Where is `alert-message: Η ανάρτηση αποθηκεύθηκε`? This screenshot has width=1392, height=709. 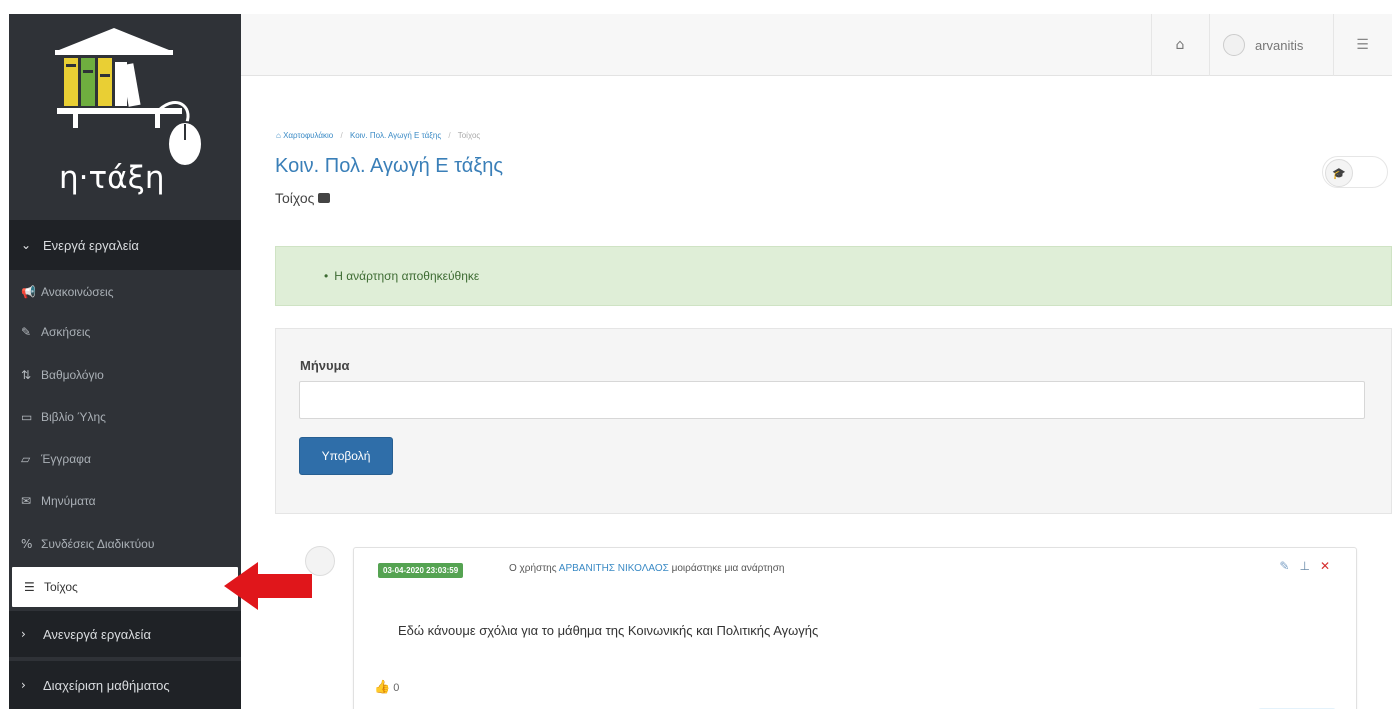 alert-message: Η ανάρτηση αποθηκεύθηκε is located at coordinates (407, 276).